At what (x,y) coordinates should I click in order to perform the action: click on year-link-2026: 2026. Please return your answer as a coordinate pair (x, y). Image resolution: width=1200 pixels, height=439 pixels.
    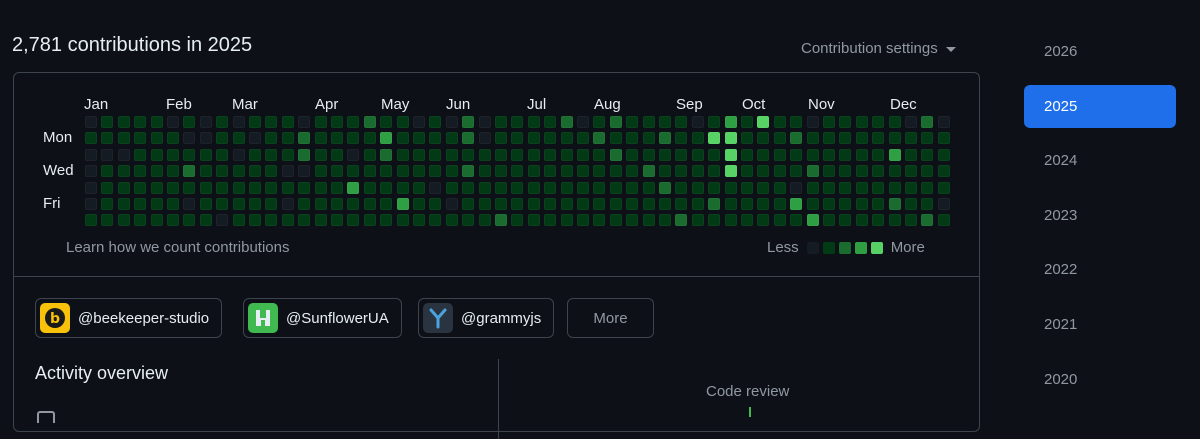
    Looking at the image, I should click on (1100, 51).